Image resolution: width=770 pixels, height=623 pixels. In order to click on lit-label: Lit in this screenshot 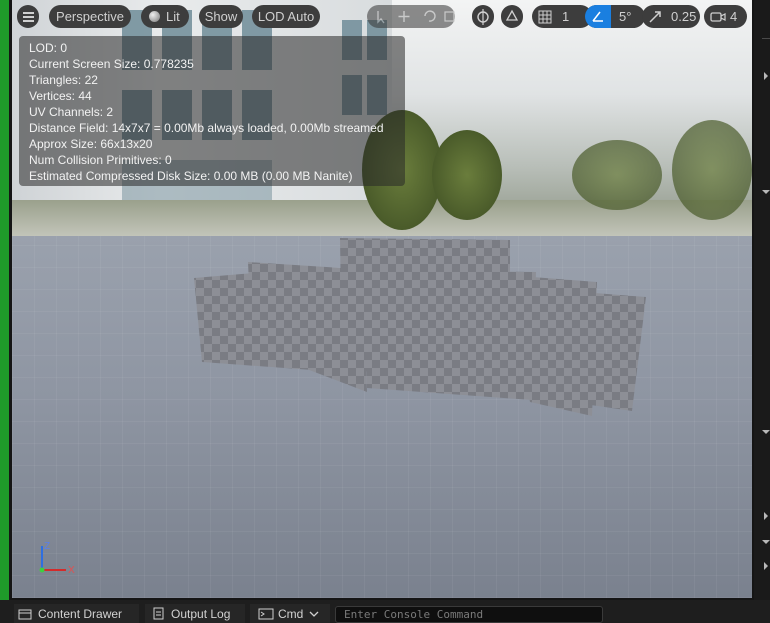, I will do `click(173, 16)`.